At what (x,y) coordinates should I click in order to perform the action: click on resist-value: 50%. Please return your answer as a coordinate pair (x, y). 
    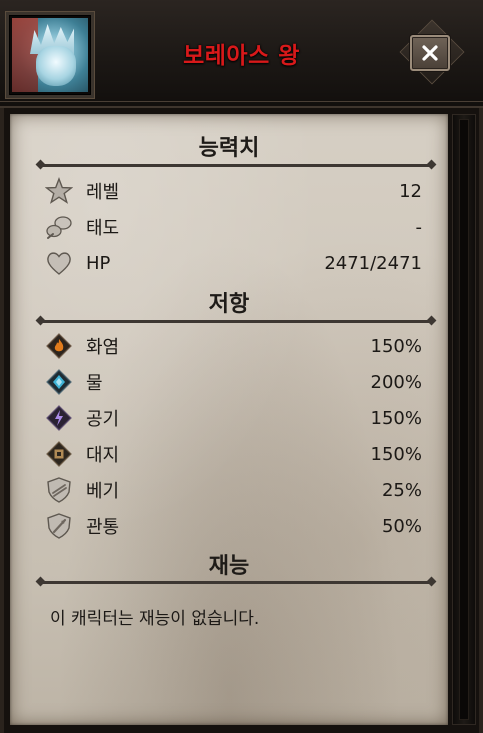
    Looking at the image, I should click on (401, 526).